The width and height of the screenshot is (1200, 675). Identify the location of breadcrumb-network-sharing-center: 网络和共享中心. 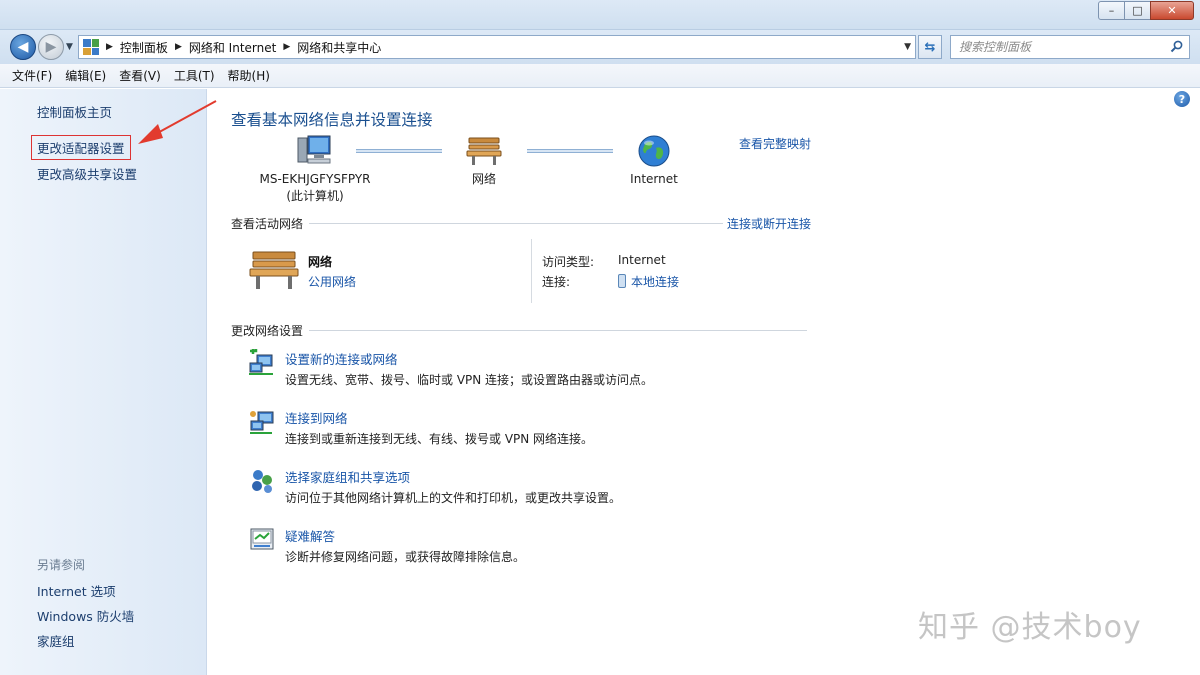
(339, 47).